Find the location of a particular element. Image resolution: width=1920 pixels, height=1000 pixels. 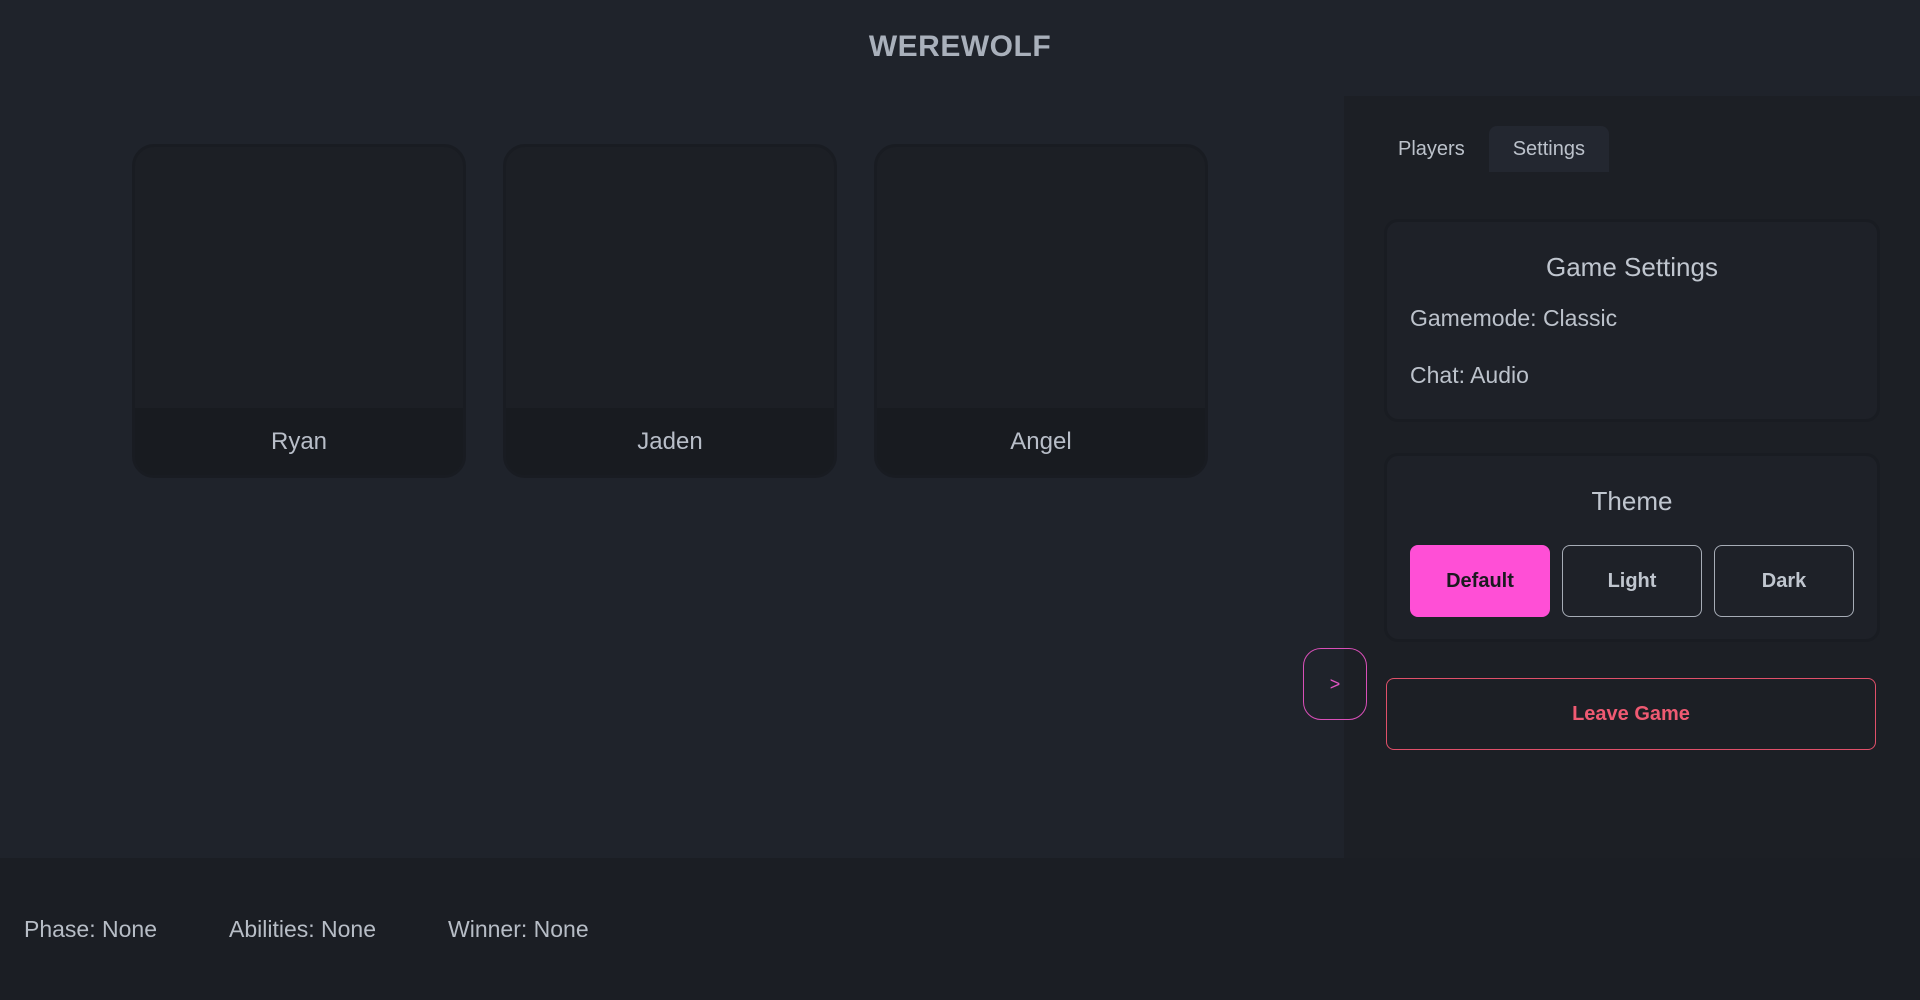

player-name: Ryan is located at coordinates (299, 441).